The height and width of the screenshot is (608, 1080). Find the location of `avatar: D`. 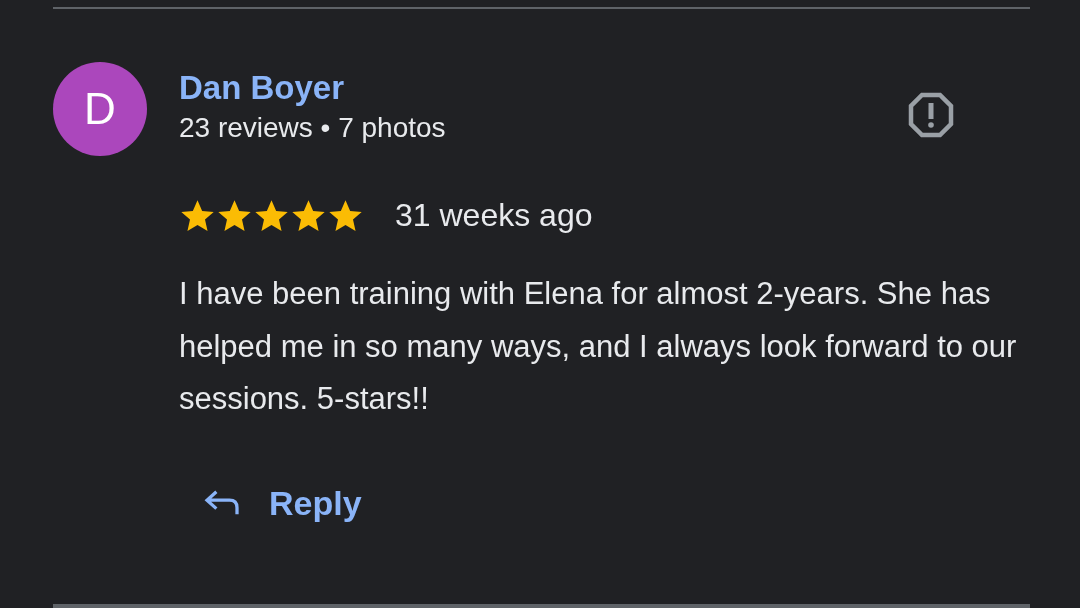

avatar: D is located at coordinates (100, 109).